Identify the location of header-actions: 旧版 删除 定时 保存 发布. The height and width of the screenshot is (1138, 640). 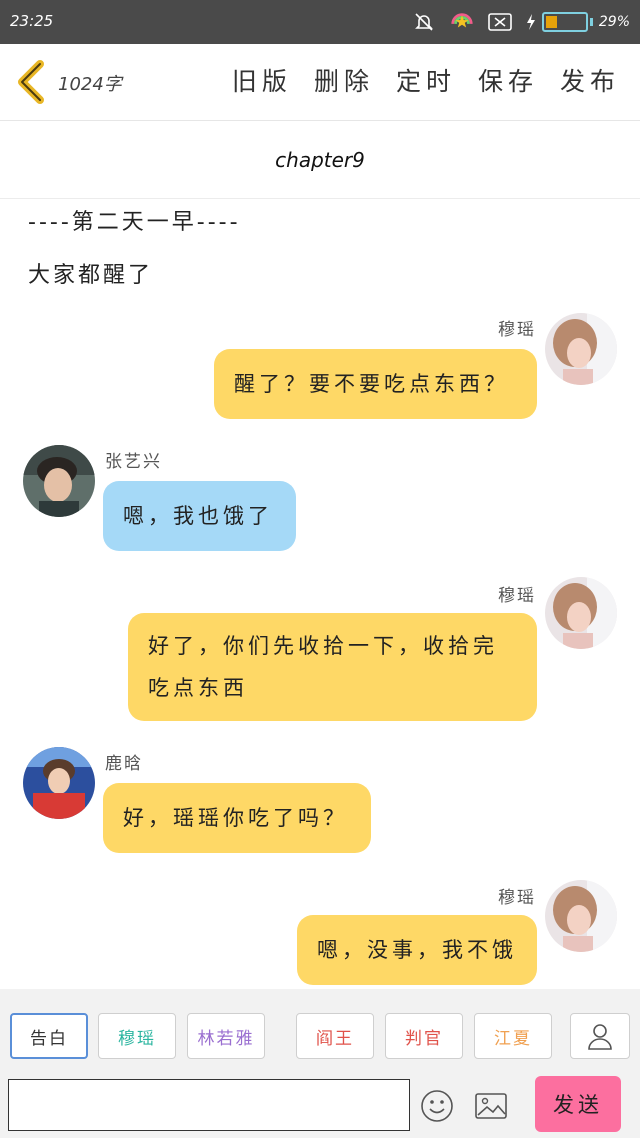
(426, 80).